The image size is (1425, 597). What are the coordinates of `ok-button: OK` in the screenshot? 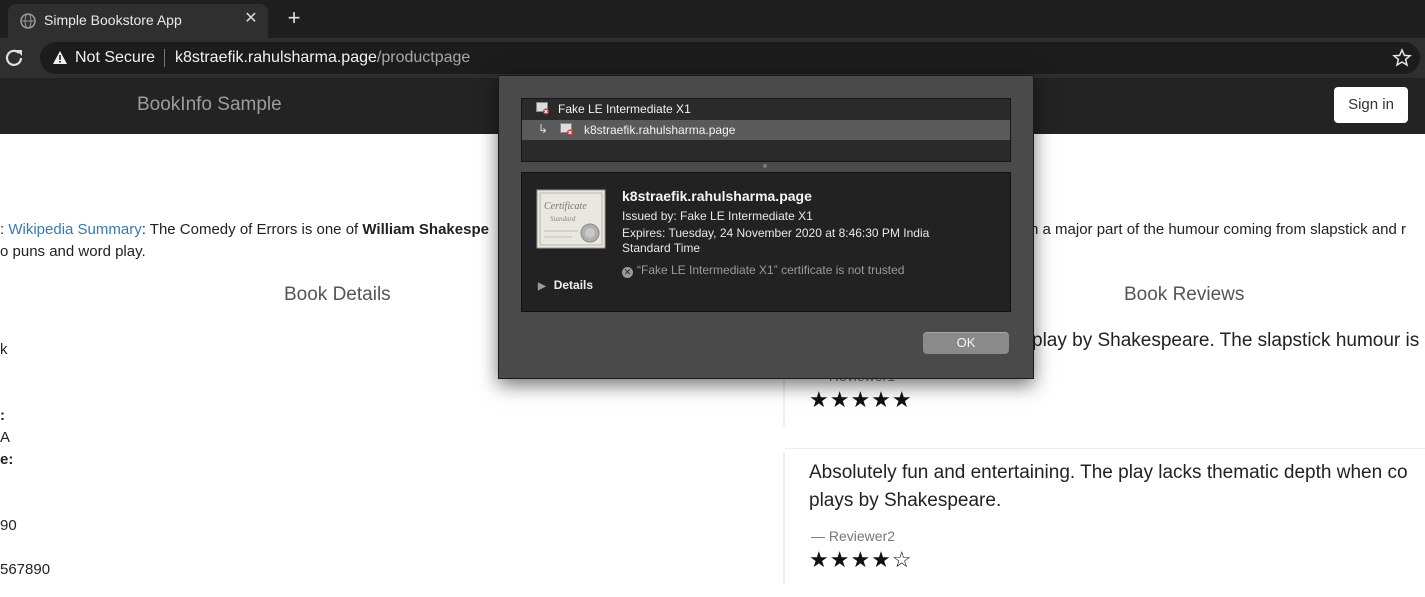 It's located at (966, 343).